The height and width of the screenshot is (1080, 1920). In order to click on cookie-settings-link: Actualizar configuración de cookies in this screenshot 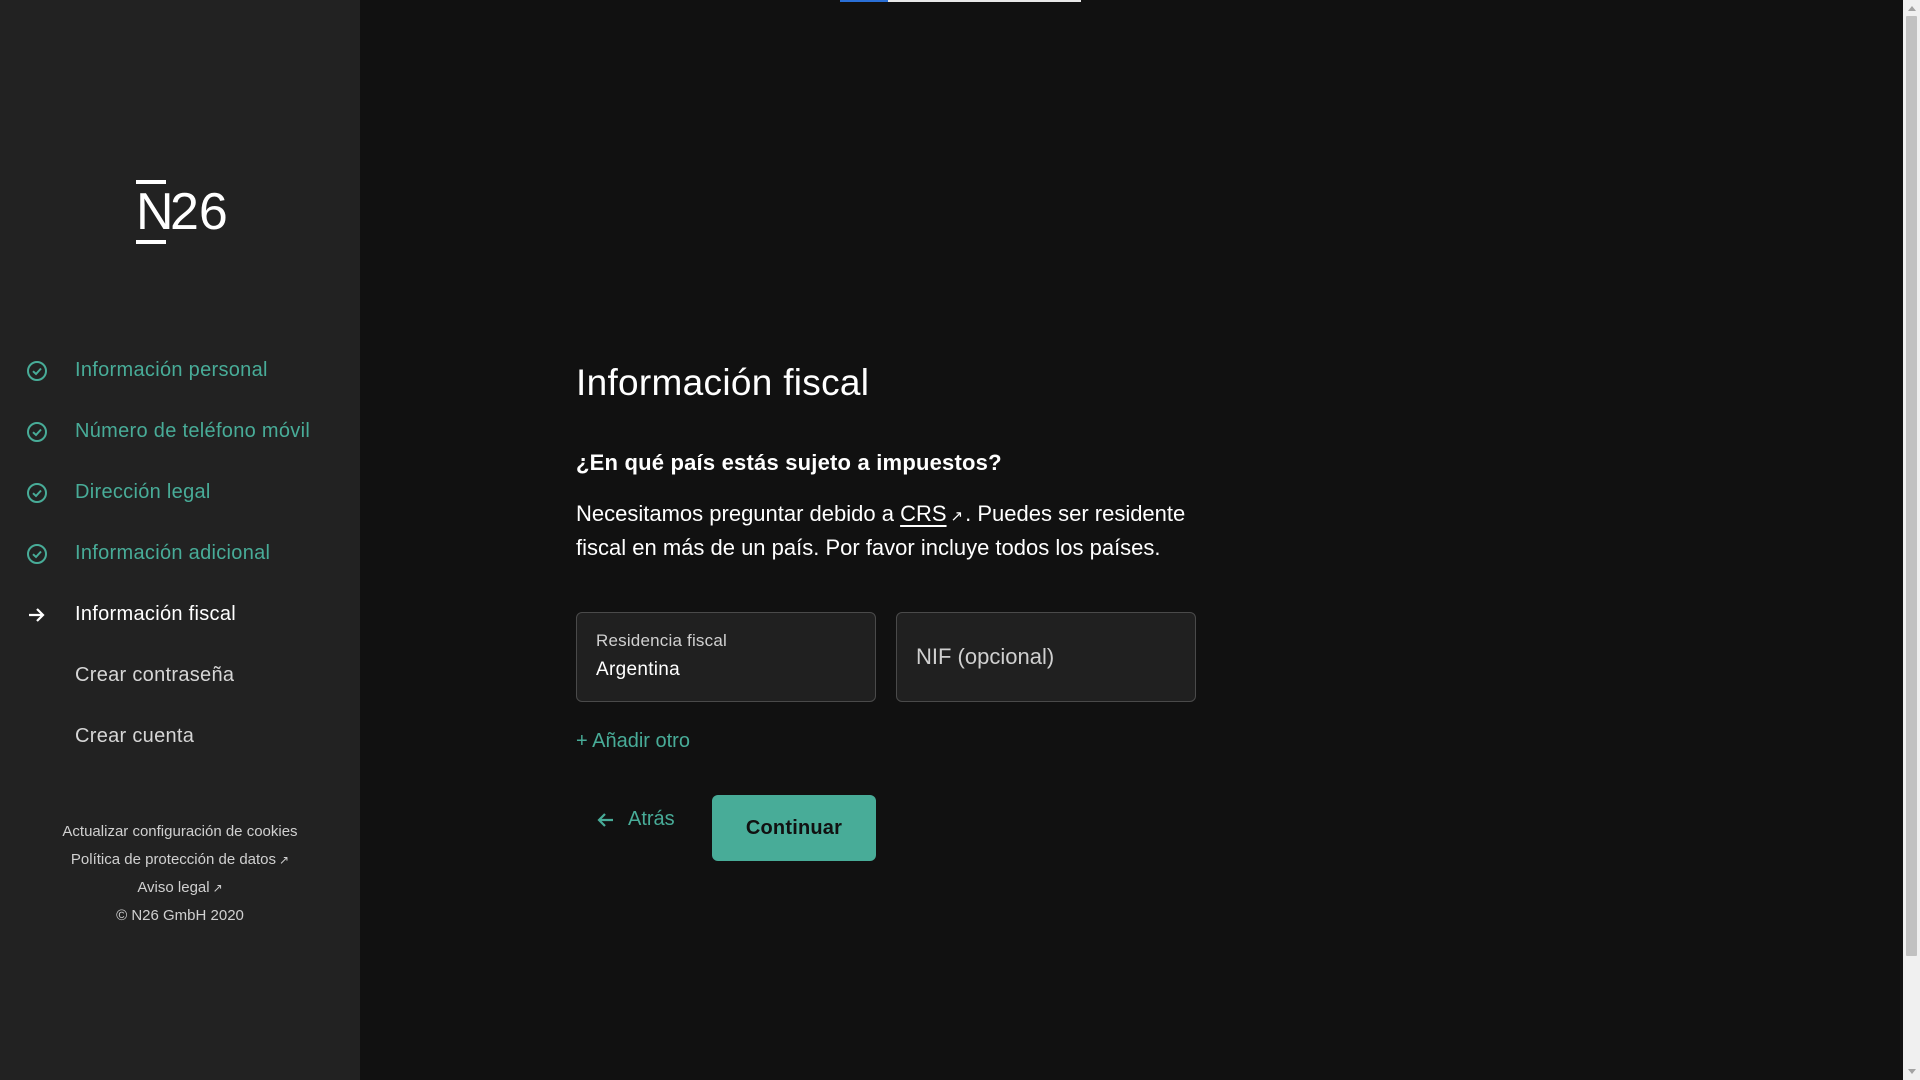, I will do `click(180, 832)`.